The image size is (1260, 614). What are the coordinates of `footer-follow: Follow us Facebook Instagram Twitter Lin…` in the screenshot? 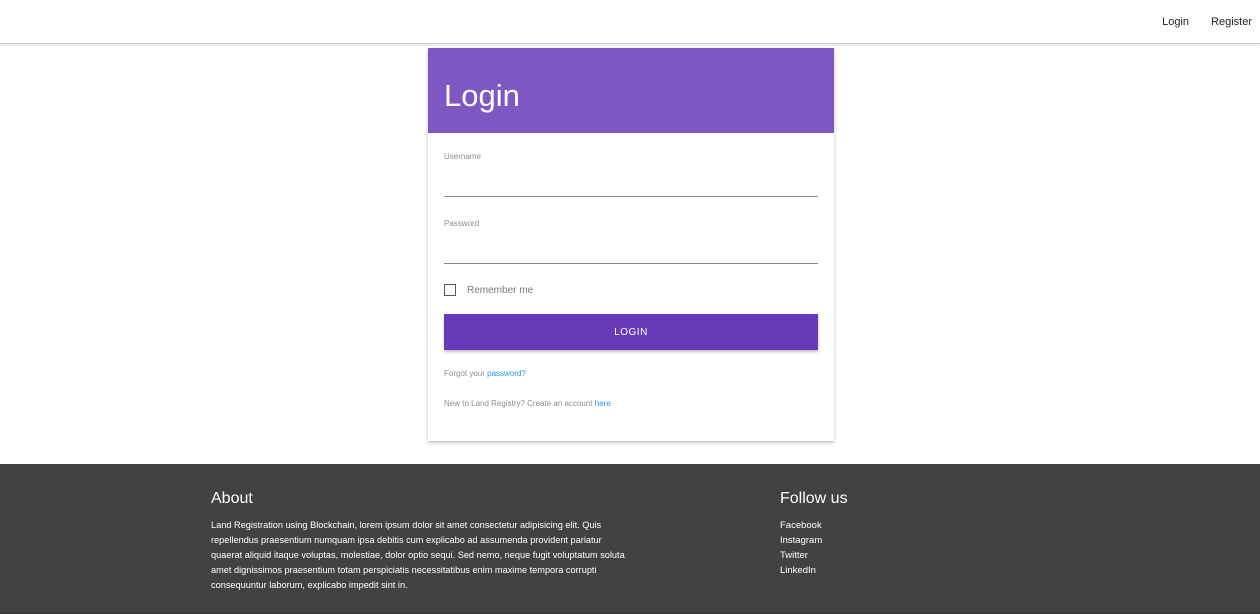 It's located at (814, 534).